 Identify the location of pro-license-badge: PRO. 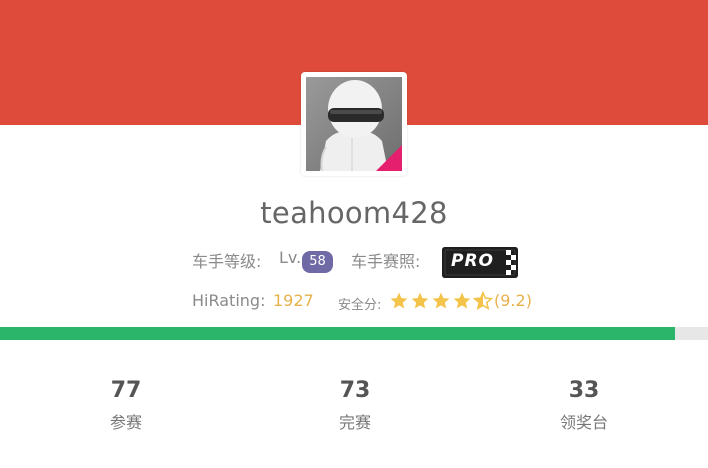
(480, 262).